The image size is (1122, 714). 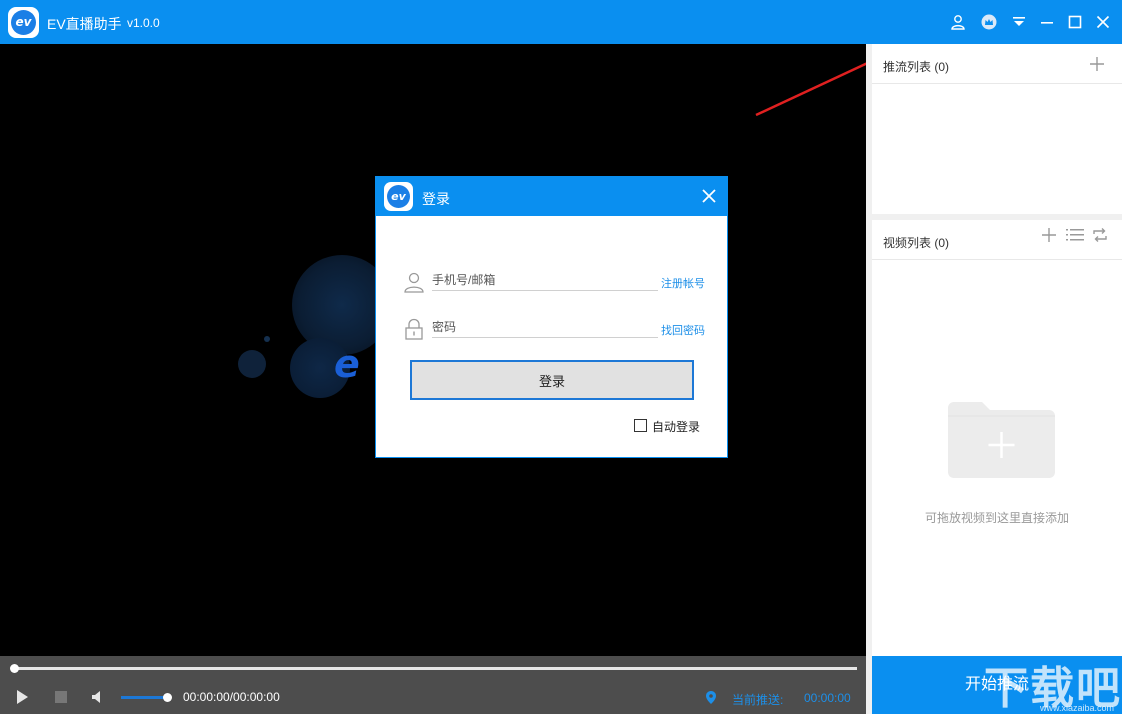 What do you see at coordinates (414, 282) in the screenshot?
I see `user-field-icon` at bounding box center [414, 282].